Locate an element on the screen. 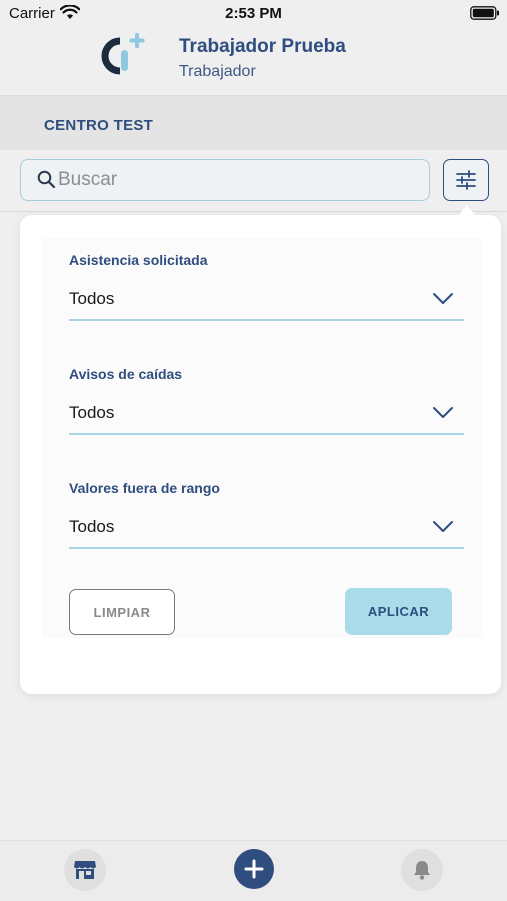 This screenshot has width=507, height=901. filter-select-falls: Todos is located at coordinates (91, 413).